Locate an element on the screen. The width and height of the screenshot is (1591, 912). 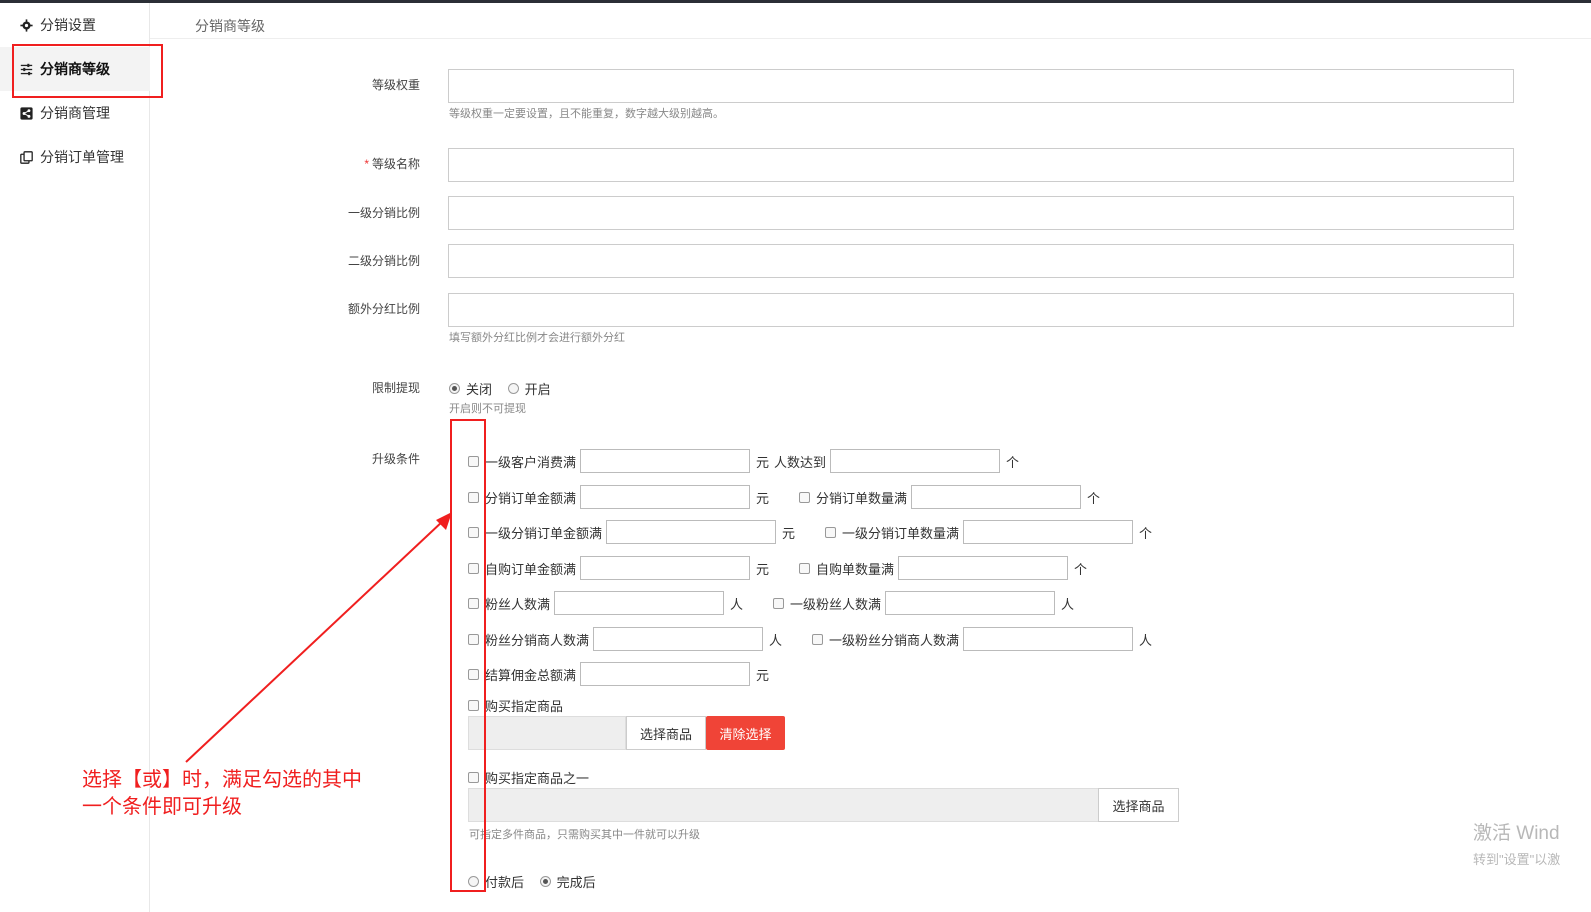
condition-row: 粉丝分销商人数满 人 一级粉丝分销商人数满 人 is located at coordinates (810, 639).